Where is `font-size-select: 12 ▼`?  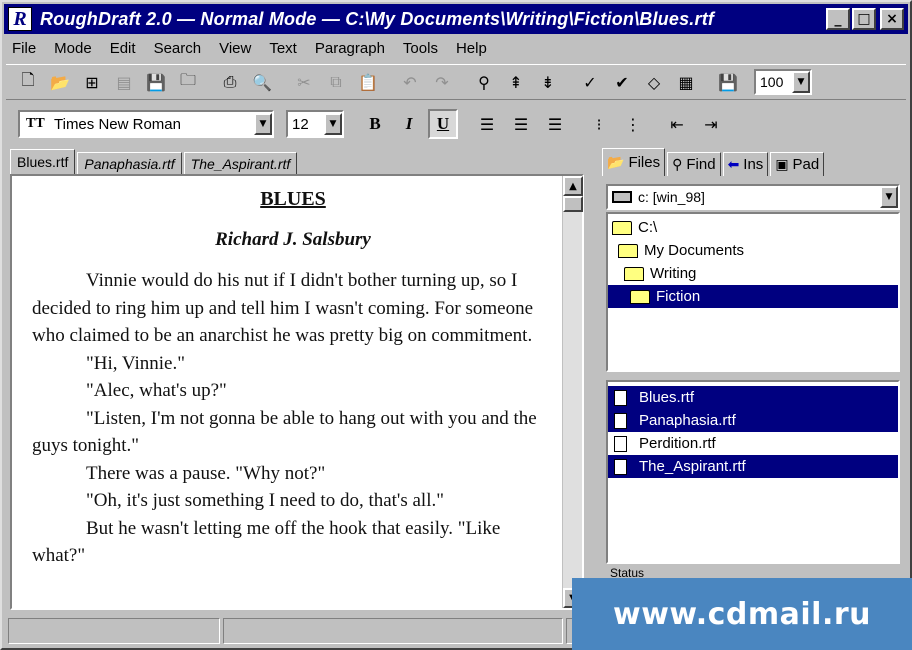 font-size-select: 12 ▼ is located at coordinates (315, 124).